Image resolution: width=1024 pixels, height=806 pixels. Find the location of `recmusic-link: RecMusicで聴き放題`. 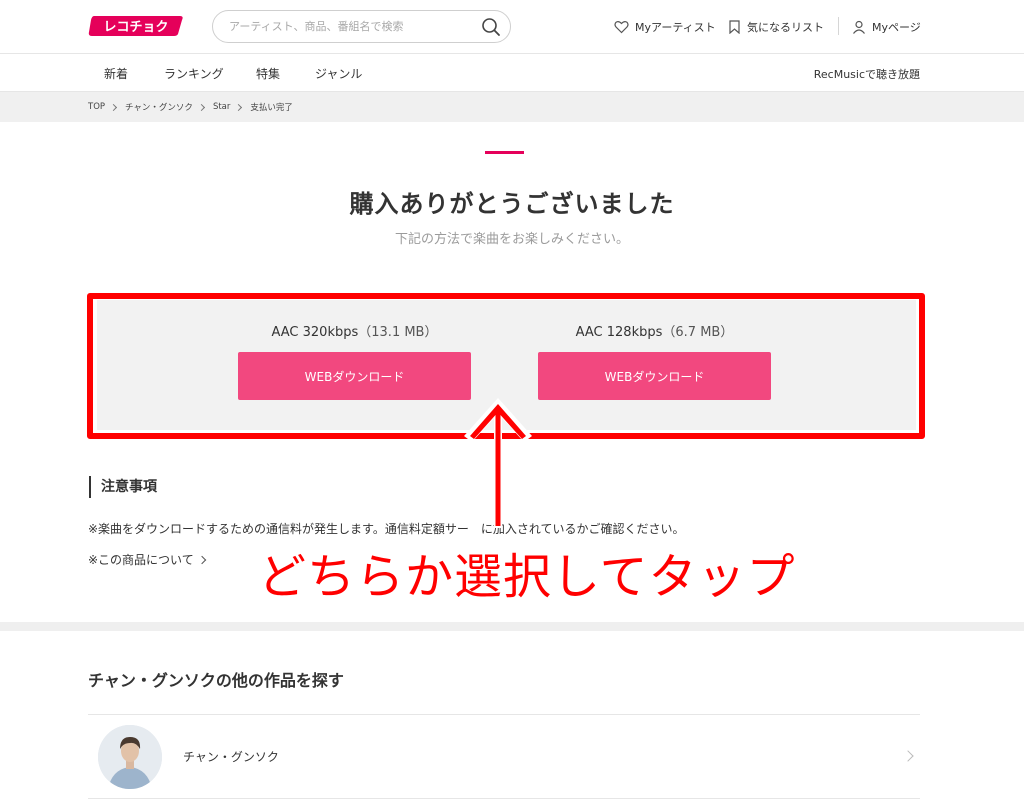

recmusic-link: RecMusicで聴き放題 is located at coordinates (867, 74).